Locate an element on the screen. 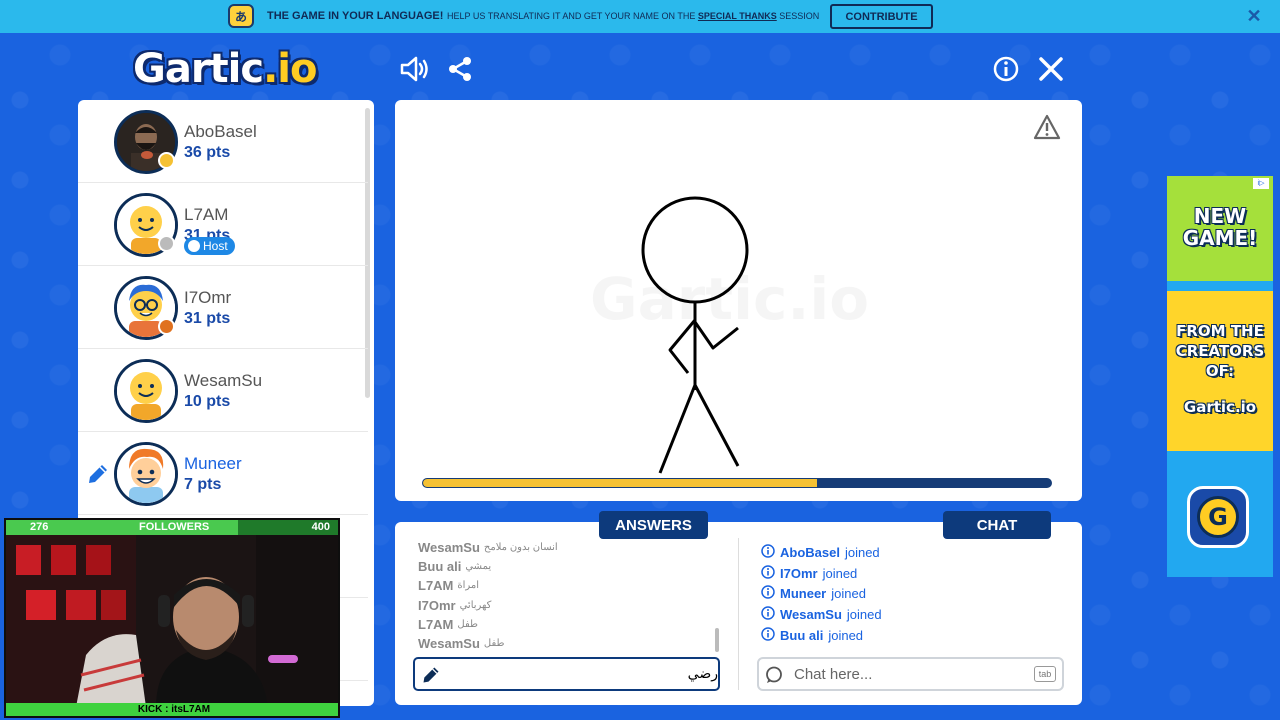 The image size is (1280, 720). sound-icon is located at coordinates (414, 69).